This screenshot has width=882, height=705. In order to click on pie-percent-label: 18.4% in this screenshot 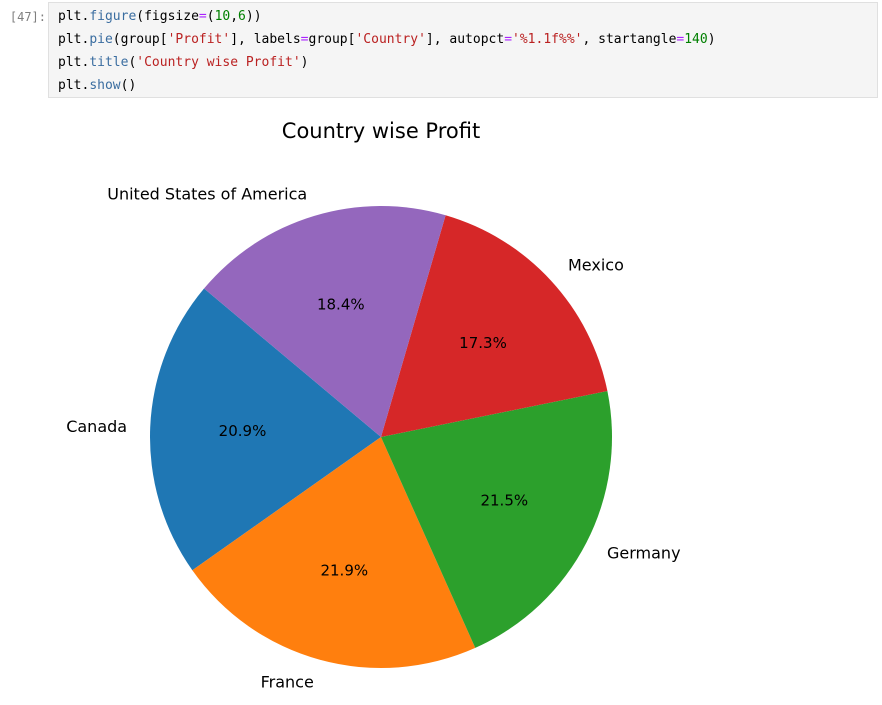, I will do `click(341, 304)`.